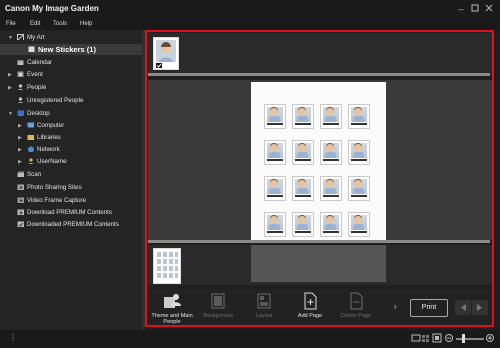  I want to click on tree-item-unregistered-people: Unregistered People, so click(71, 101).